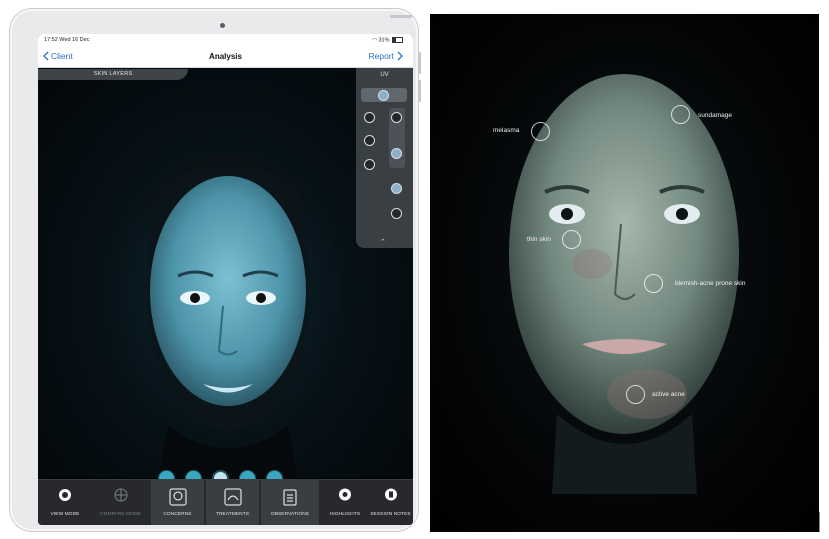 The width and height of the screenshot is (829, 539). Describe the element at coordinates (653, 283) in the screenshot. I see `blemish-acne-marker` at that location.